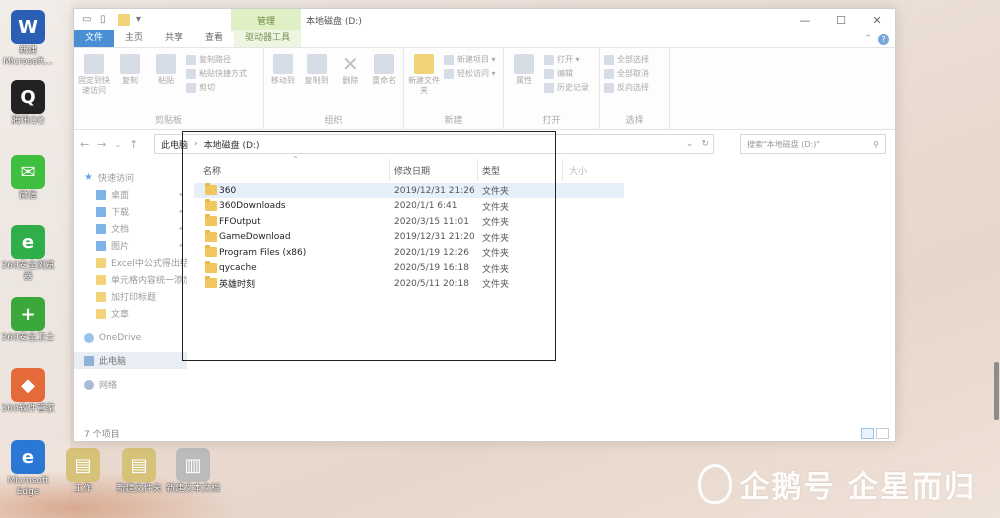 The height and width of the screenshot is (518, 1000). I want to click on edit-button: 编辑, so click(566, 73).